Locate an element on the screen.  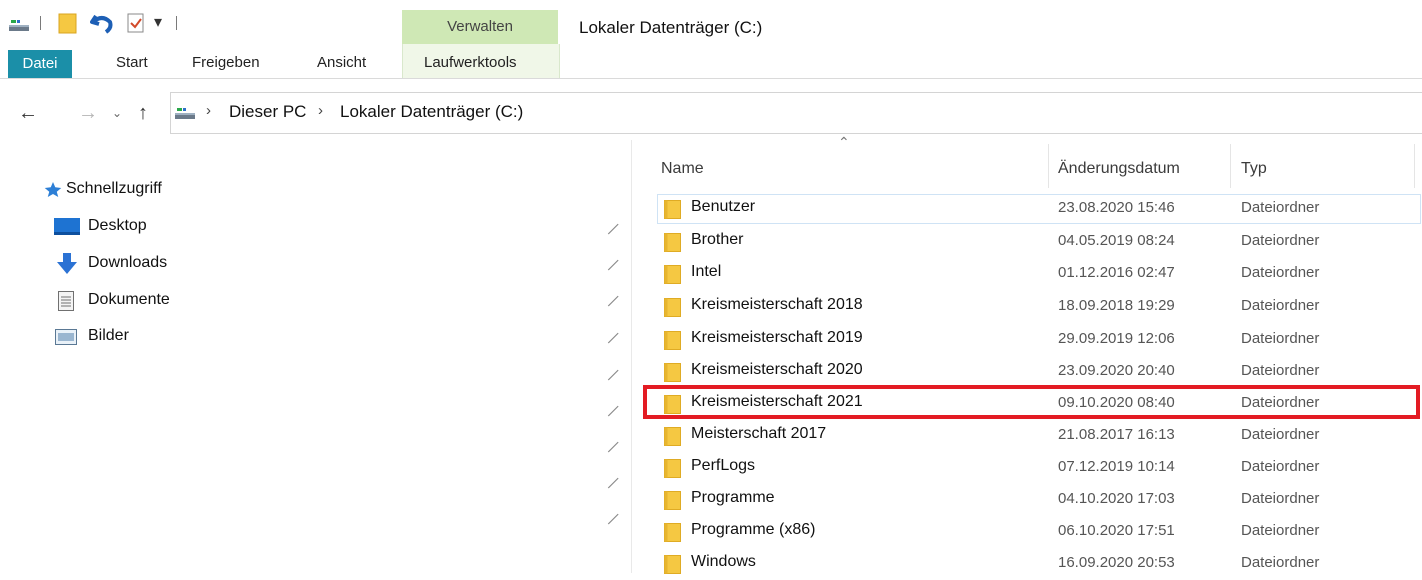
up-arrow-icon: ↑ is located at coordinates (143, 114).